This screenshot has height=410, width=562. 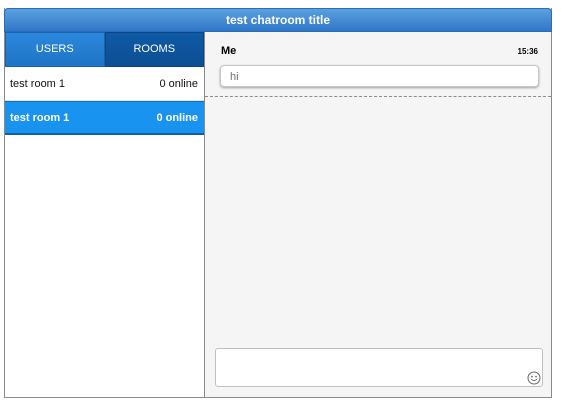 I want to click on window-title: test chatroom title, so click(x=278, y=20).